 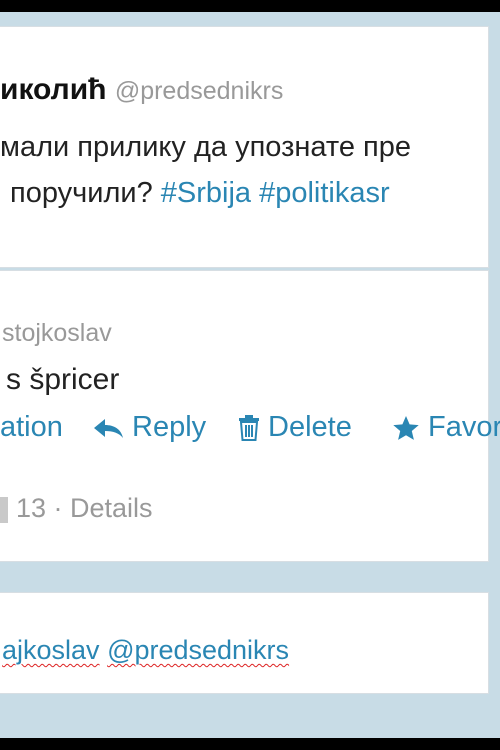 I want to click on view-conversation-link: ation, so click(x=31, y=427).